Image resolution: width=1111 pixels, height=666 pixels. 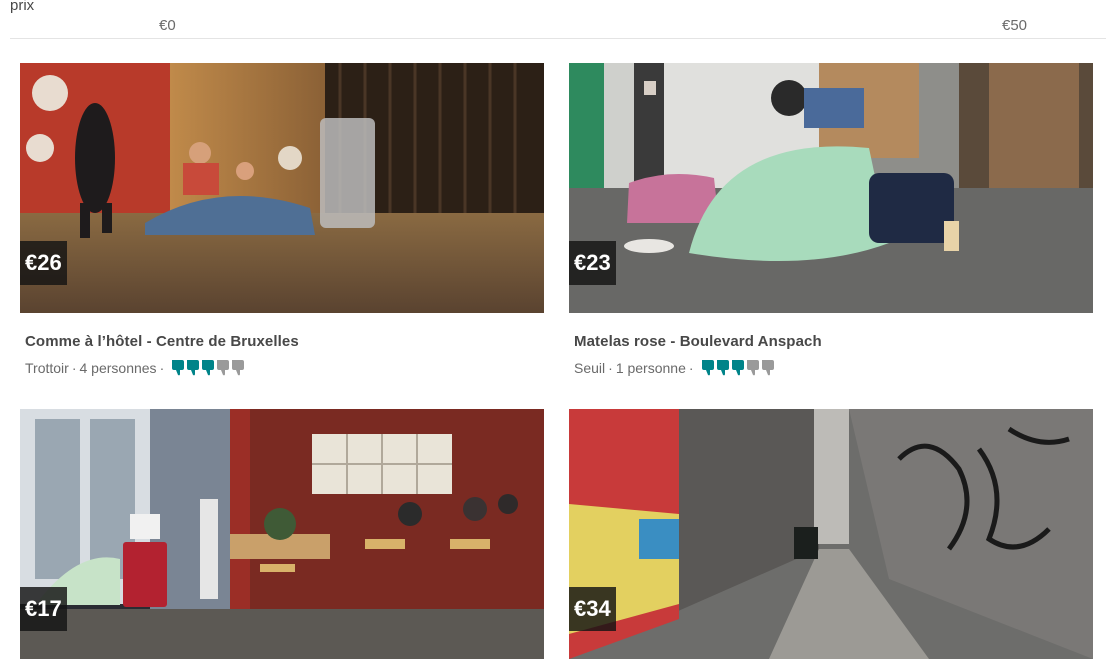 What do you see at coordinates (284, 341) in the screenshot?
I see `listing-title: Comme à l’hôtel - Centre de Bruxelles` at bounding box center [284, 341].